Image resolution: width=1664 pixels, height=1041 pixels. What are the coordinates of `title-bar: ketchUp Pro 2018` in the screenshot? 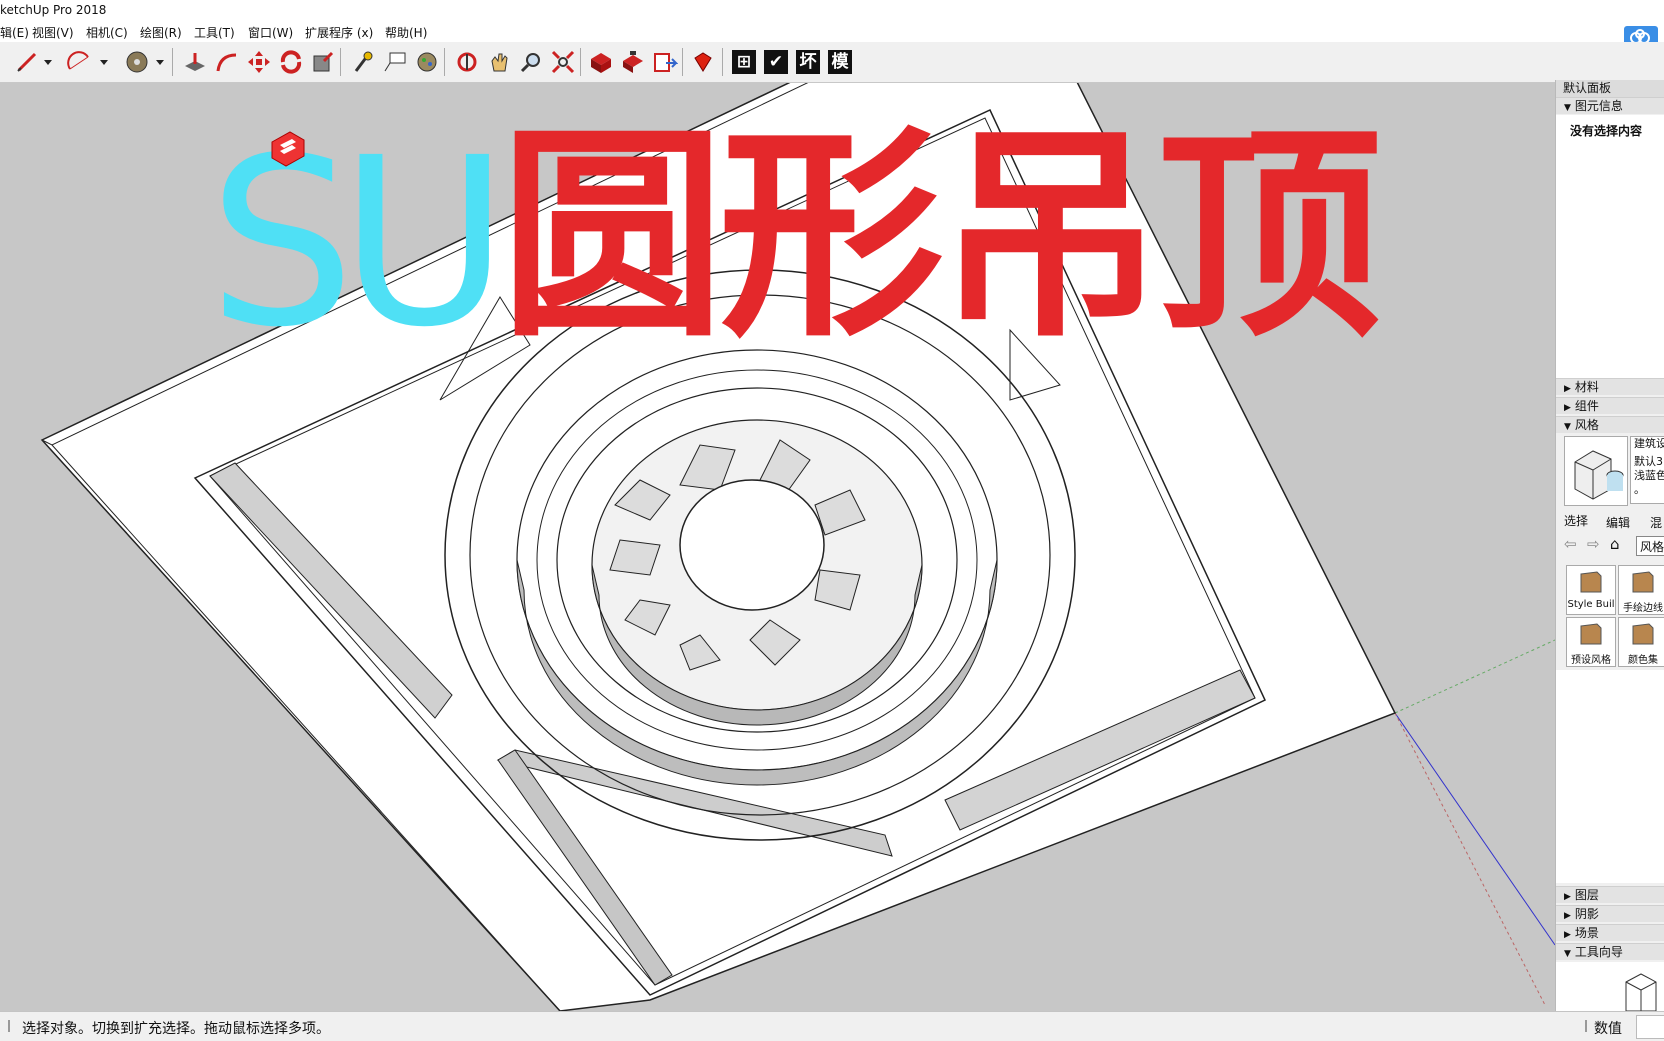 It's located at (832, 10).